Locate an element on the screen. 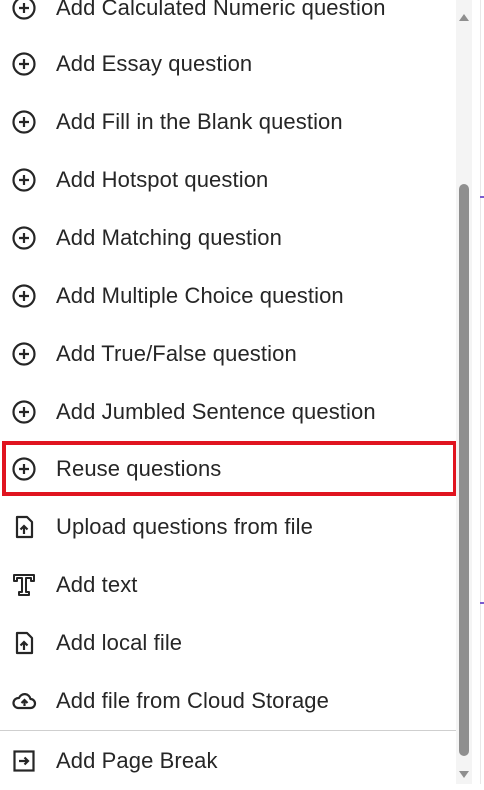 Image resolution: width=484 pixels, height=790 pixels. menu-item-label: Add Essay question is located at coordinates (154, 63).